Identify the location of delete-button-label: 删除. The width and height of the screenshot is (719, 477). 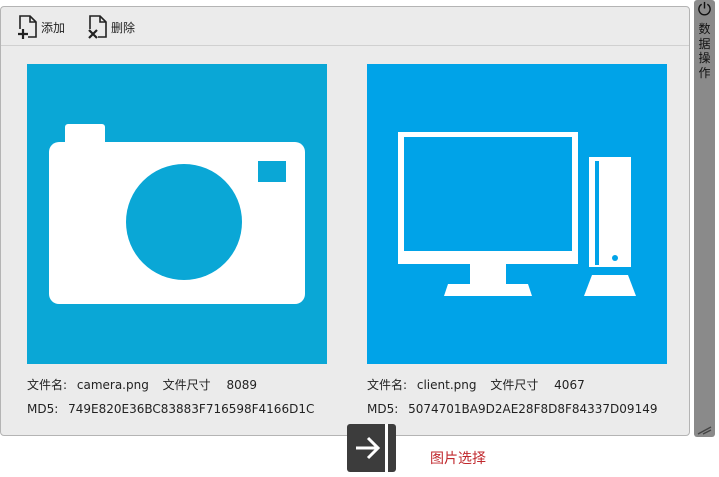
(123, 27).